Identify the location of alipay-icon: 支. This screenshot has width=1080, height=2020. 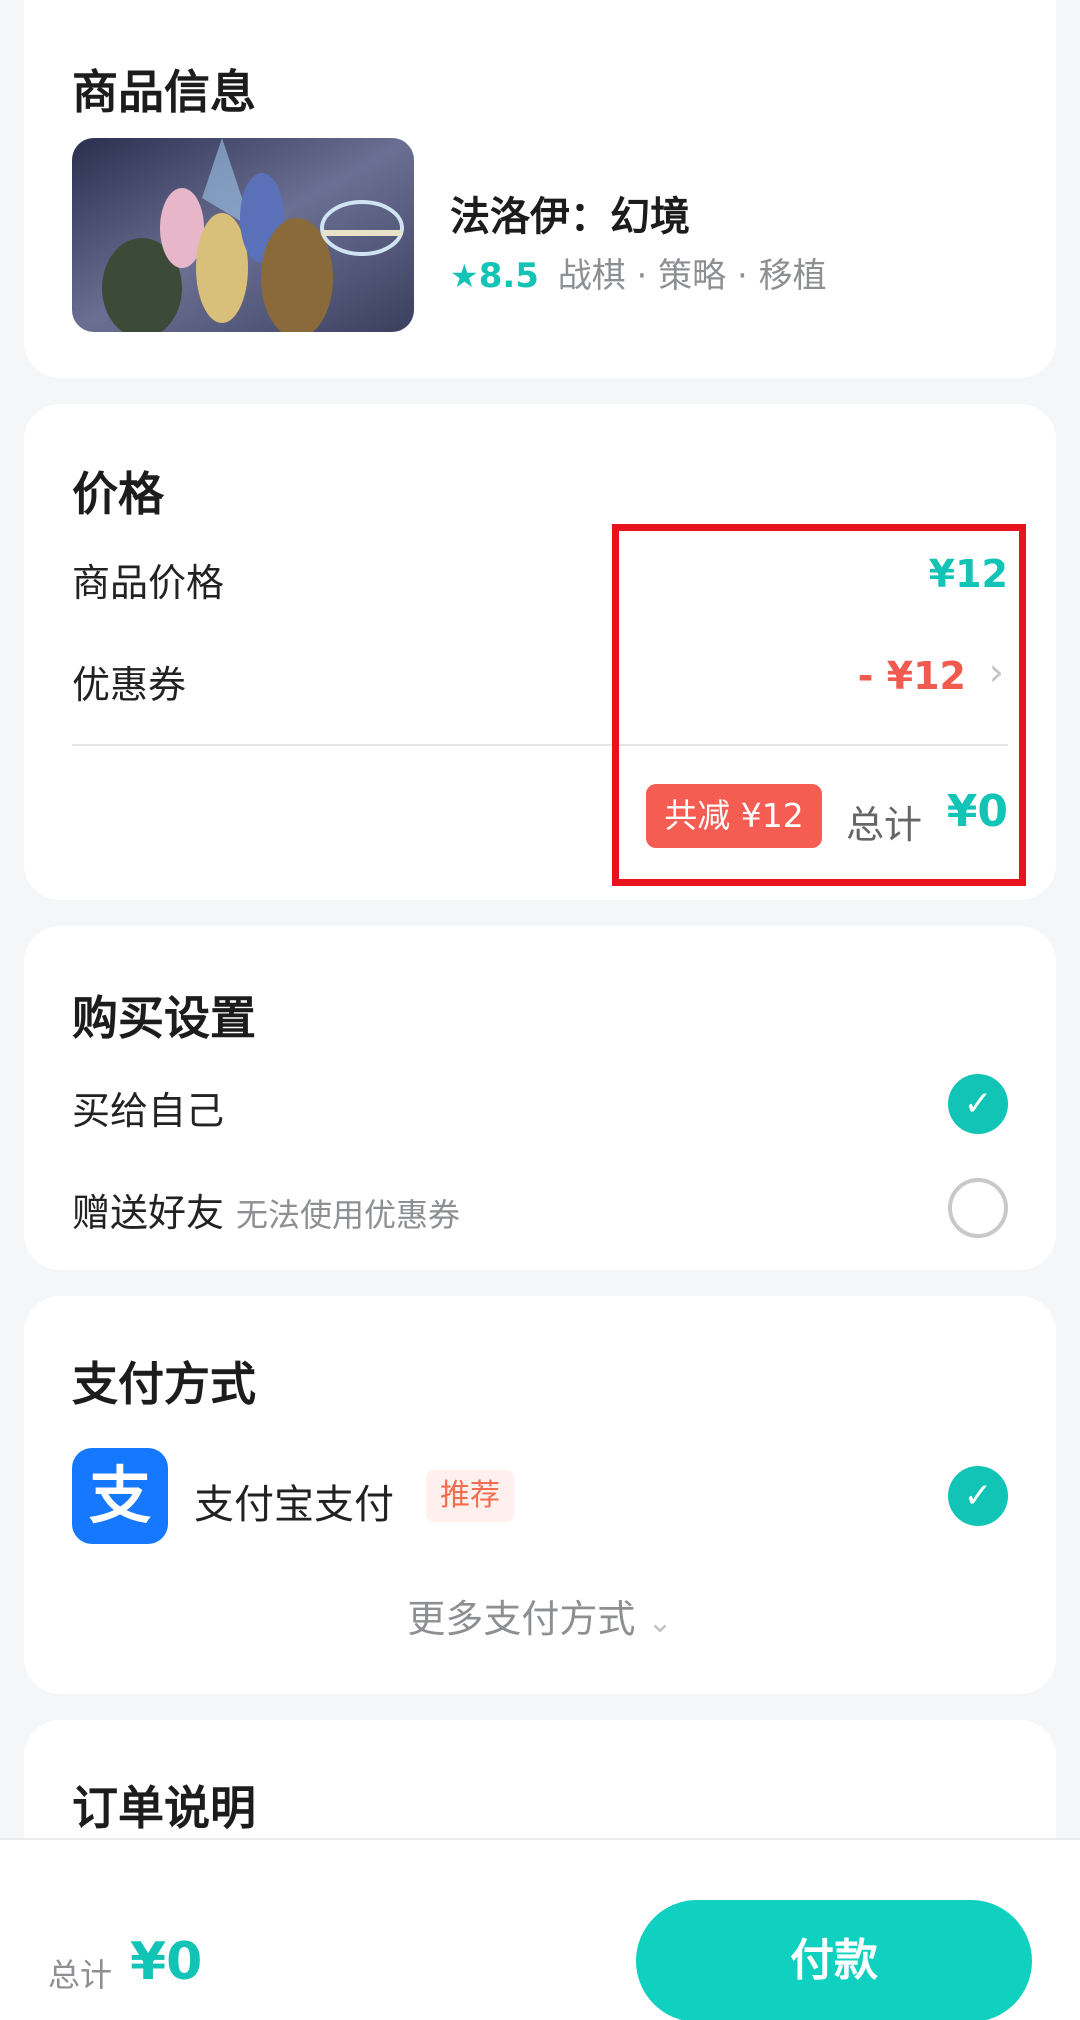
(120, 1496).